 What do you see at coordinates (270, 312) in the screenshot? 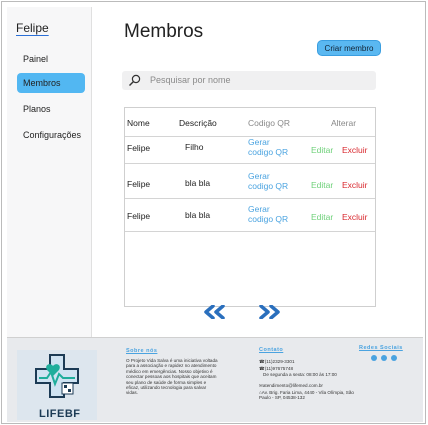
I see `double-chevron-right-icon` at bounding box center [270, 312].